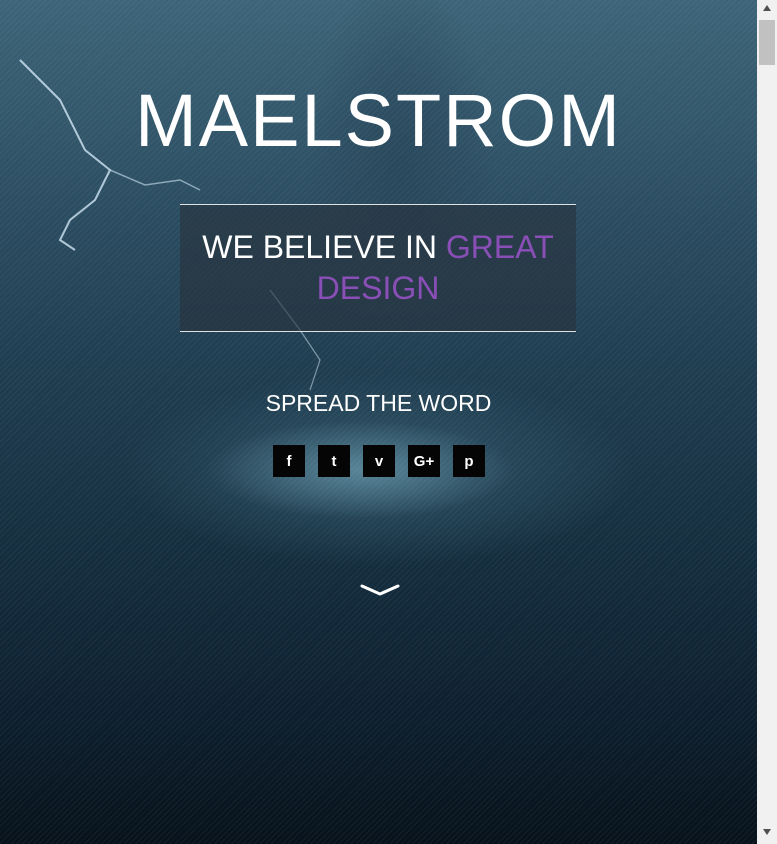 The width and height of the screenshot is (777, 844). I want to click on twitter-button: t, so click(334, 461).